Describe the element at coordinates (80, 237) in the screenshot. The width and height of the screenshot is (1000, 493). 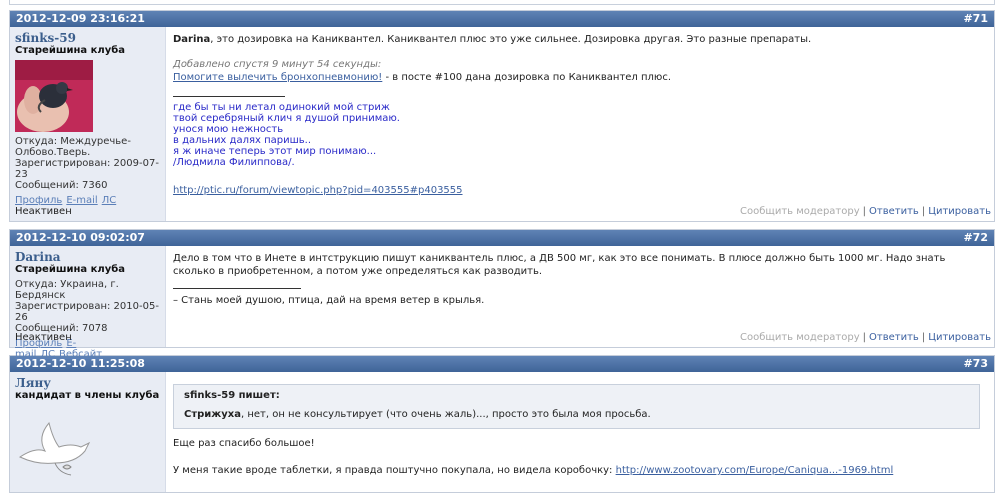
I see `post-date: 2012-12-10 09:02:07` at that location.